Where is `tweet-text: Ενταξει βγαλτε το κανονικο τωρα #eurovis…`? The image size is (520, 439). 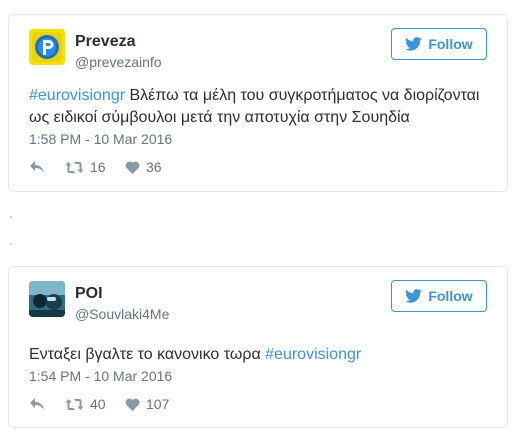 tweet-text: Ενταξει βγαλτε το κανονικο τωρα #eurovis… is located at coordinates (262, 355).